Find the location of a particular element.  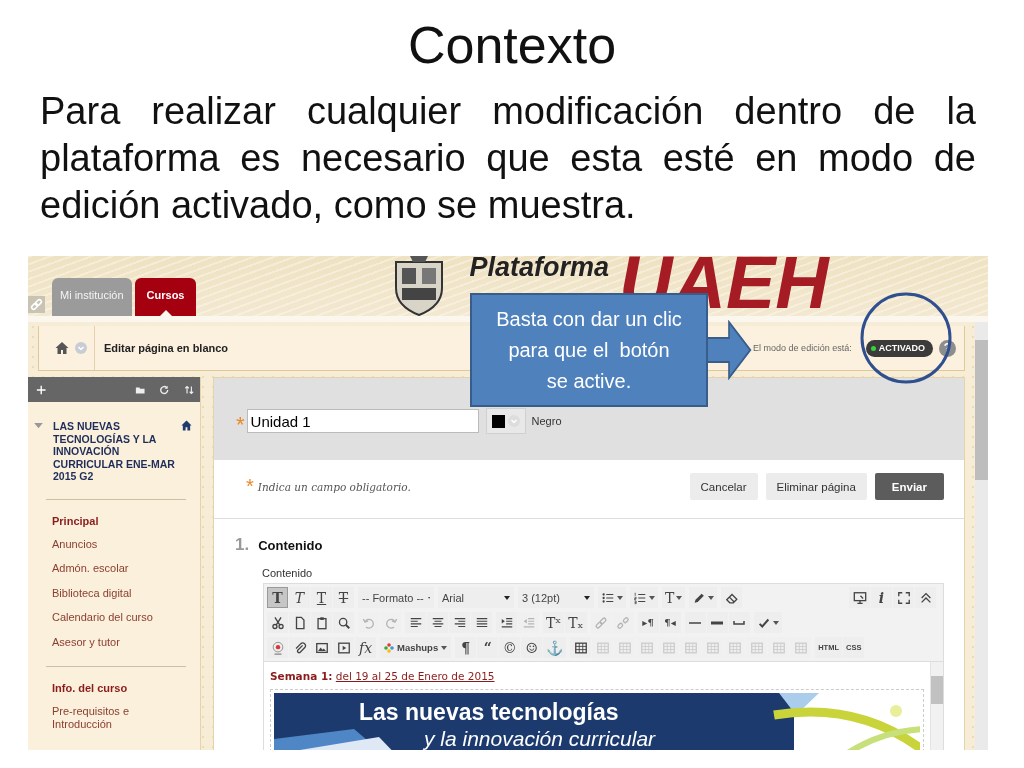

sidebar-link: Anuncios is located at coordinates (112, 543).